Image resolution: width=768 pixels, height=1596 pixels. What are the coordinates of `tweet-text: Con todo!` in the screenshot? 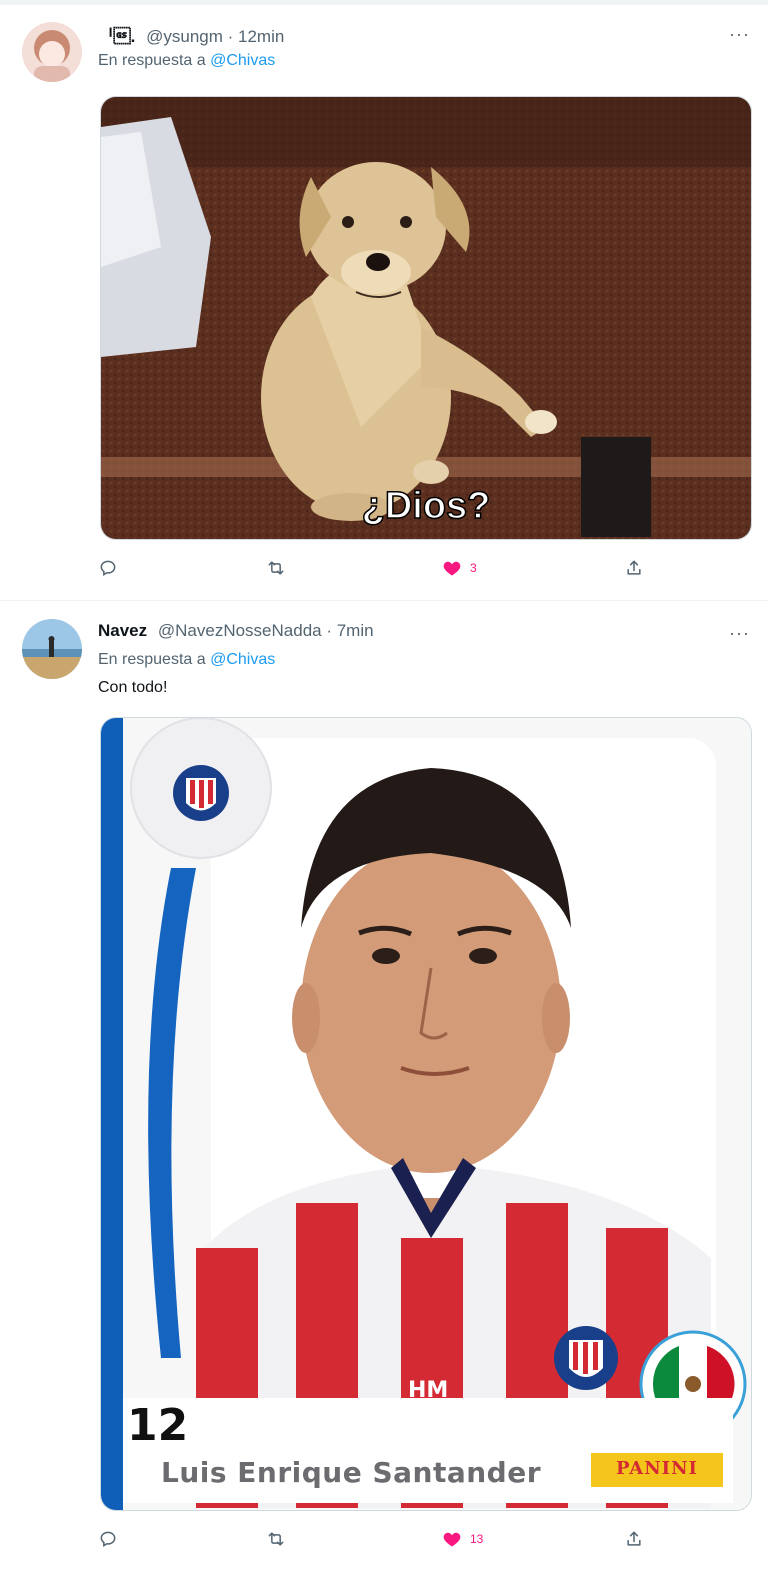 It's located at (133, 687).